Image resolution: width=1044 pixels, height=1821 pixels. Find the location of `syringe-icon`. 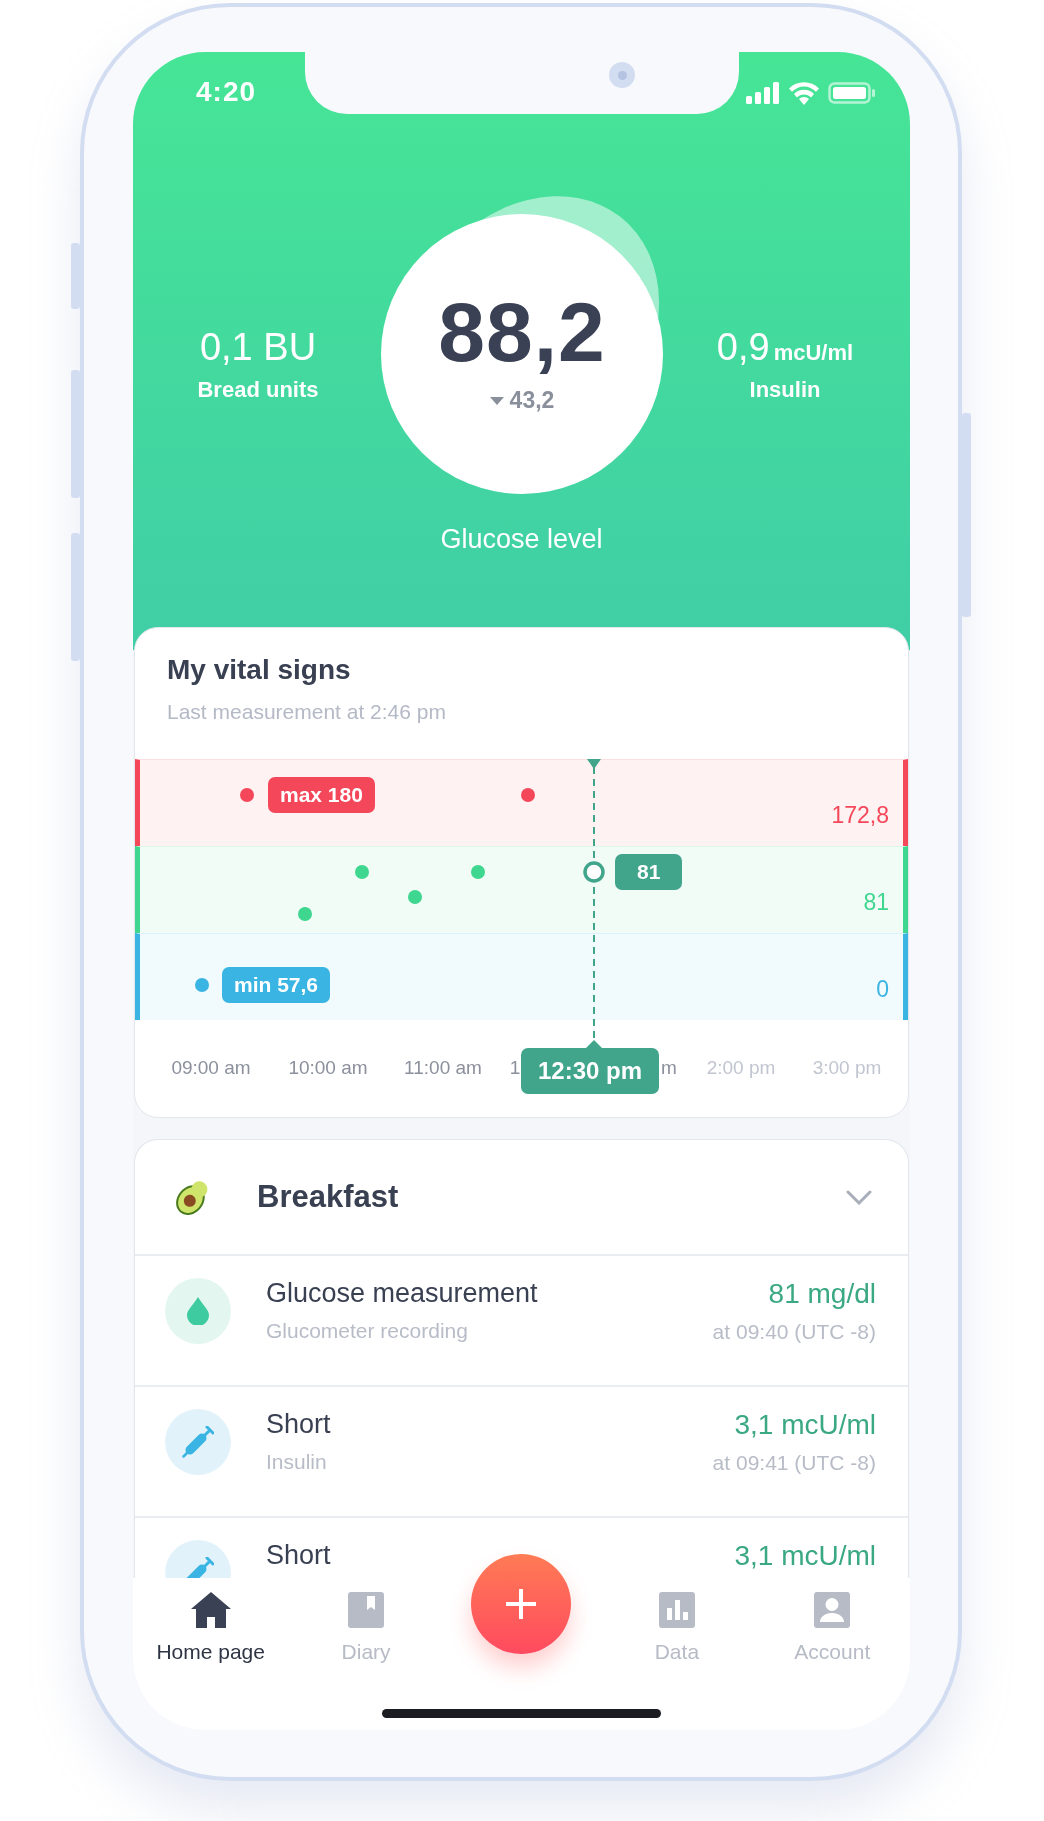

syringe-icon is located at coordinates (198, 1442).